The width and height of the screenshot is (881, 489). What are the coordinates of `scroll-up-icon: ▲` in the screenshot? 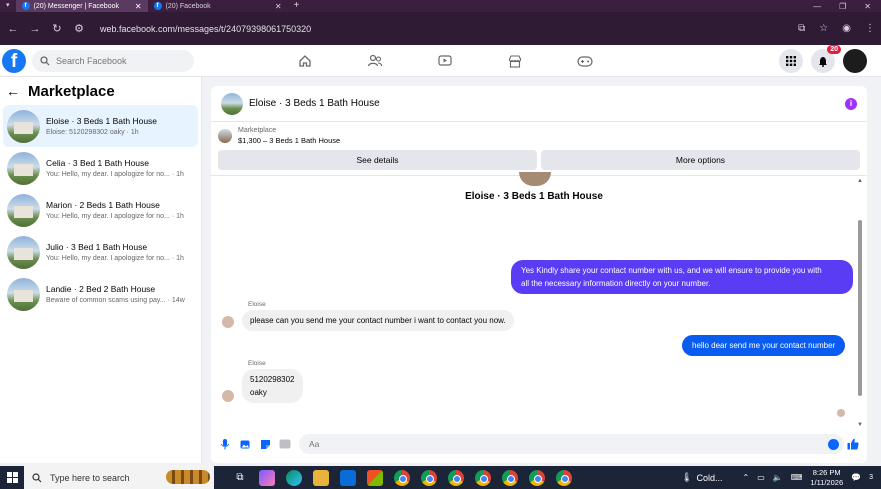 It's located at (860, 181).